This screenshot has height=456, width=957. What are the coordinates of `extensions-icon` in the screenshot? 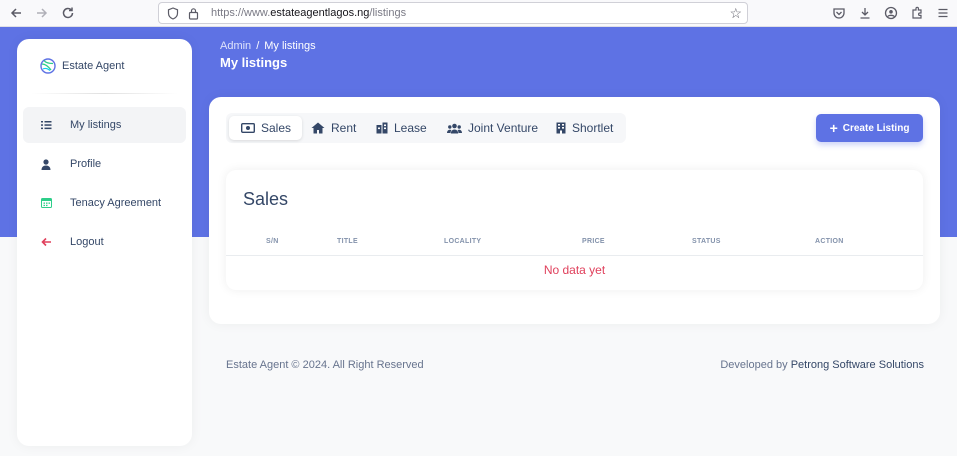 It's located at (917, 13).